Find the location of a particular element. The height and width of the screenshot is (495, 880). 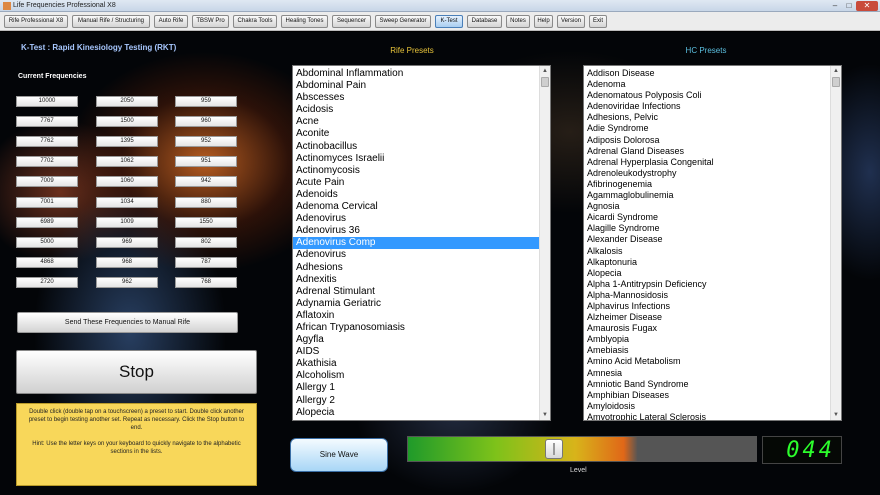

frequency-field: 7762 is located at coordinates (47, 142).